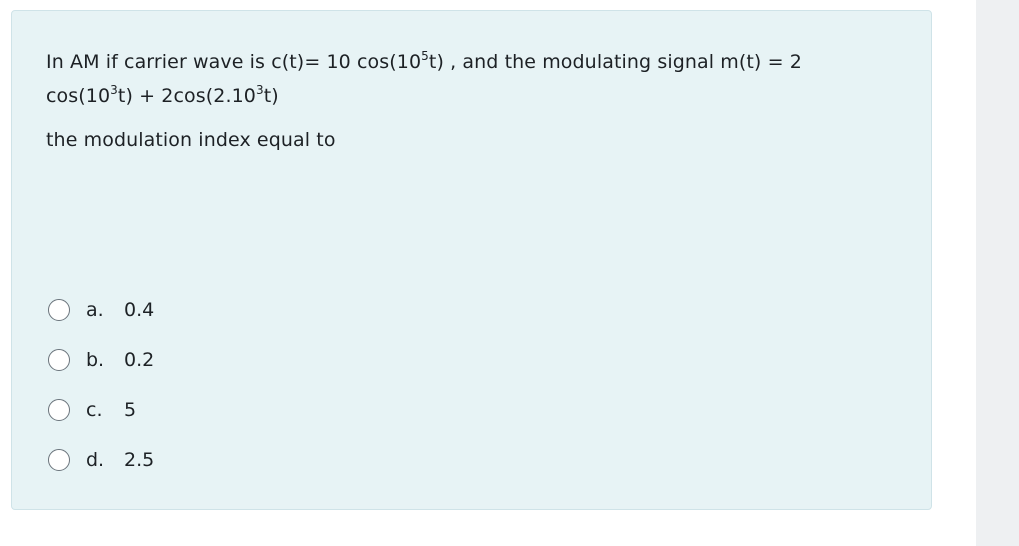 The image size is (1019, 546). I want to click on question-line2-mid: t) + 2cos(2.10, so click(186, 96).